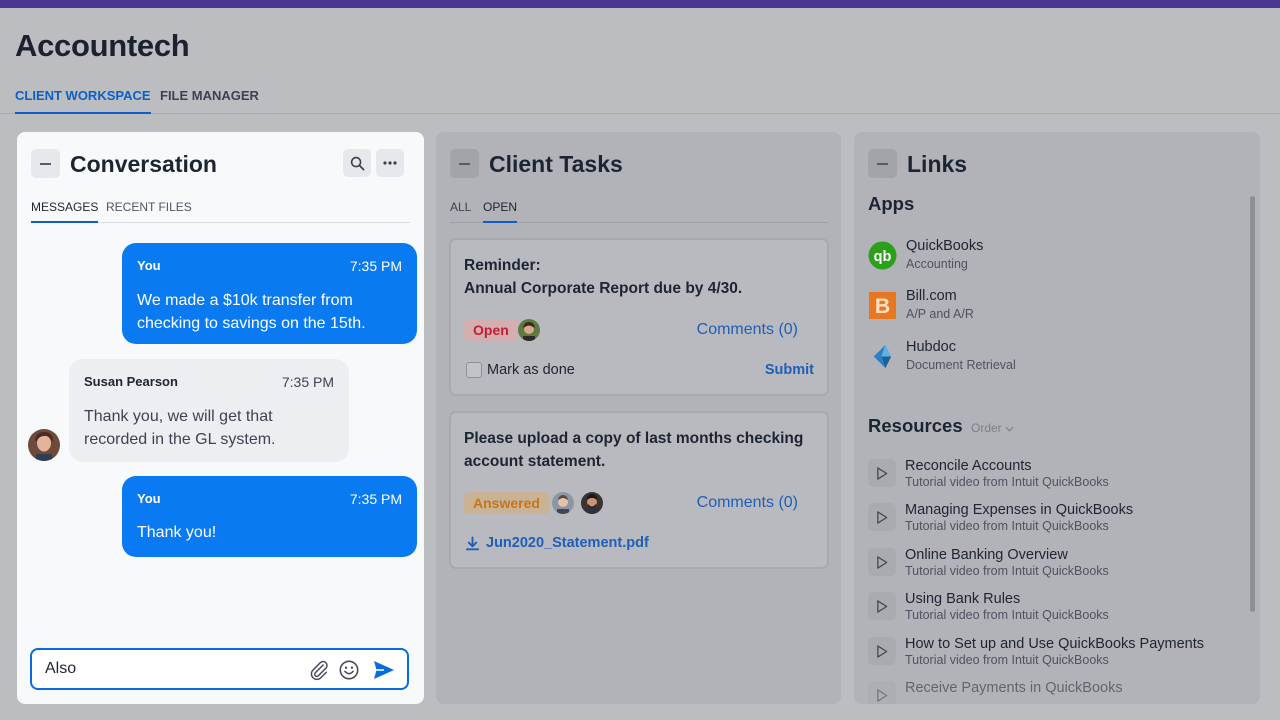 The image size is (1280, 720). Describe the element at coordinates (491, 330) in the screenshot. I see `status-badge: Open` at that location.